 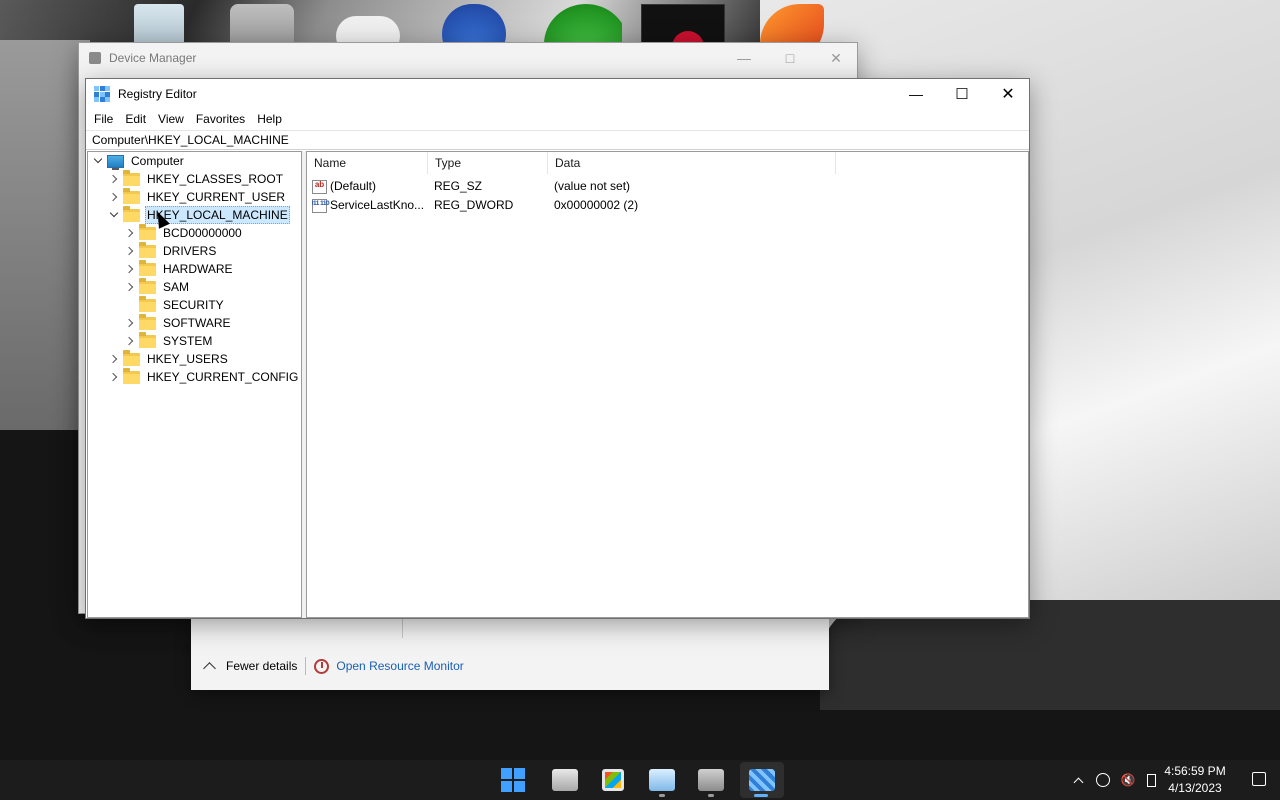 What do you see at coordinates (510, 654) in the screenshot?
I see `task-manager-window: Fewer details Open Resource Monitor` at bounding box center [510, 654].